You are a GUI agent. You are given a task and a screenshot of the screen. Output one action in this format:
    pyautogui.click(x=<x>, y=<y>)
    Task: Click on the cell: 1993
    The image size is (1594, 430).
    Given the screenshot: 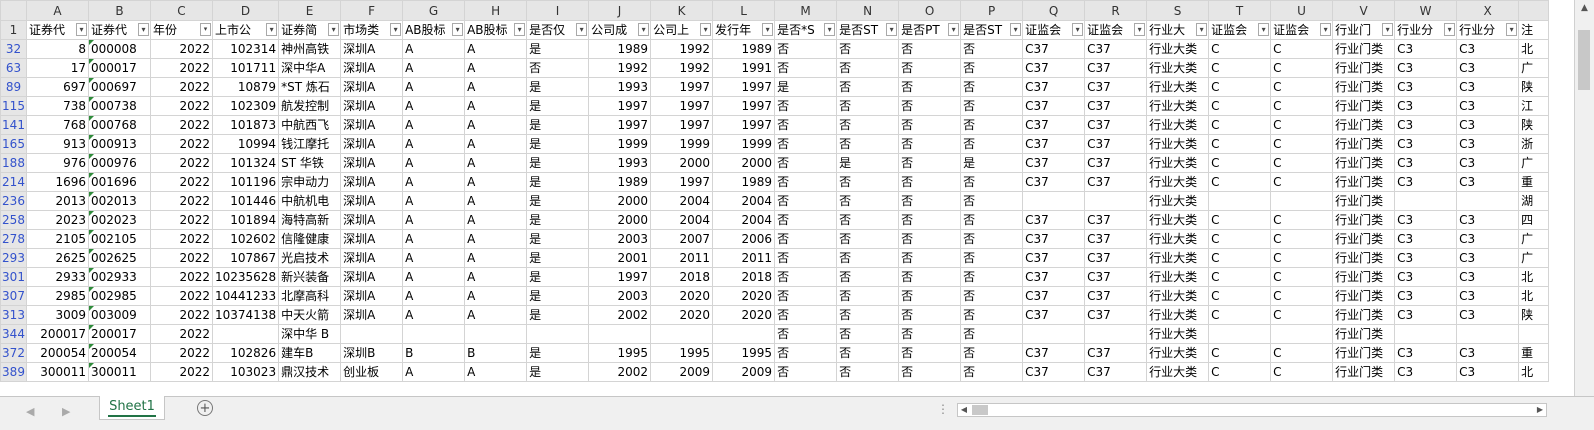 What is the action you would take?
    pyautogui.click(x=620, y=87)
    